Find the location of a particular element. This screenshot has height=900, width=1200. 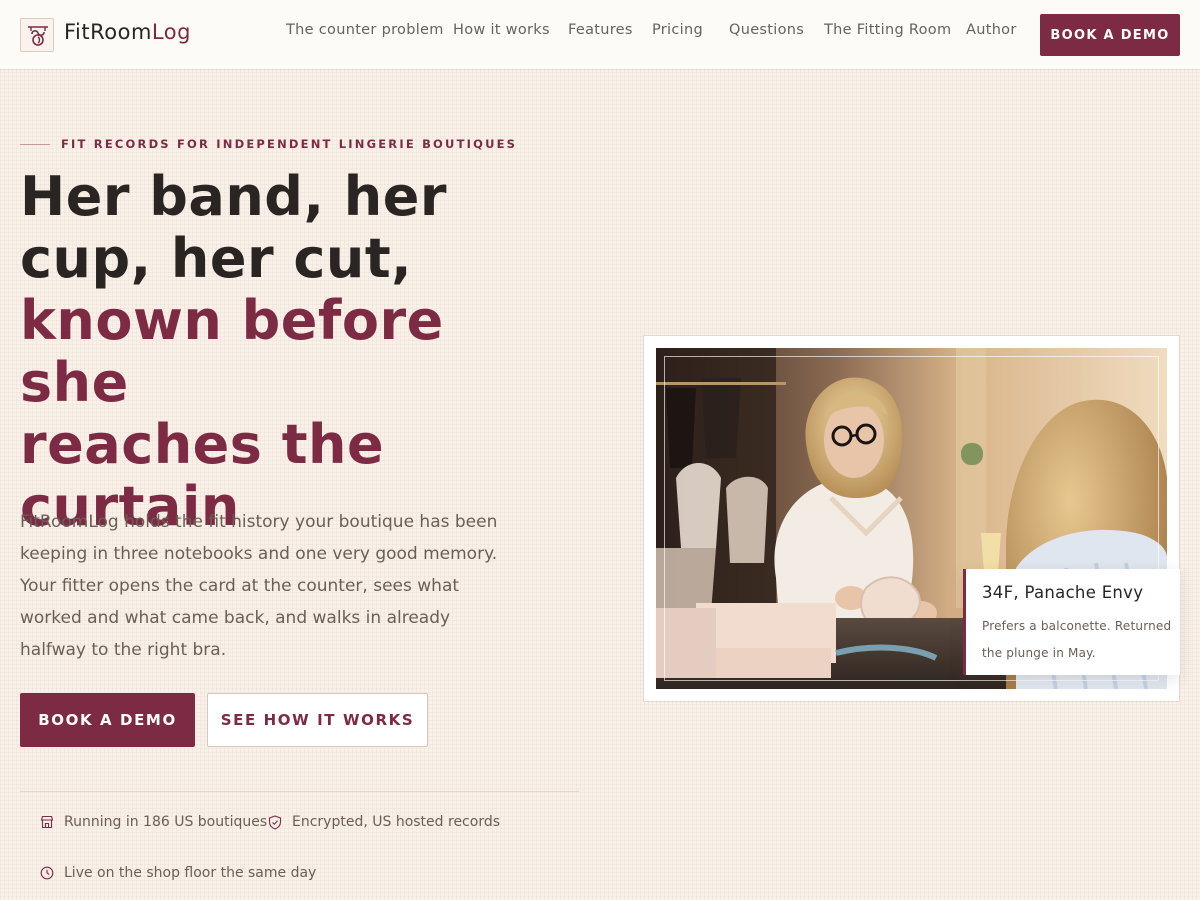

book-demo-button-header: BOOK A DEMO is located at coordinates (1110, 35).